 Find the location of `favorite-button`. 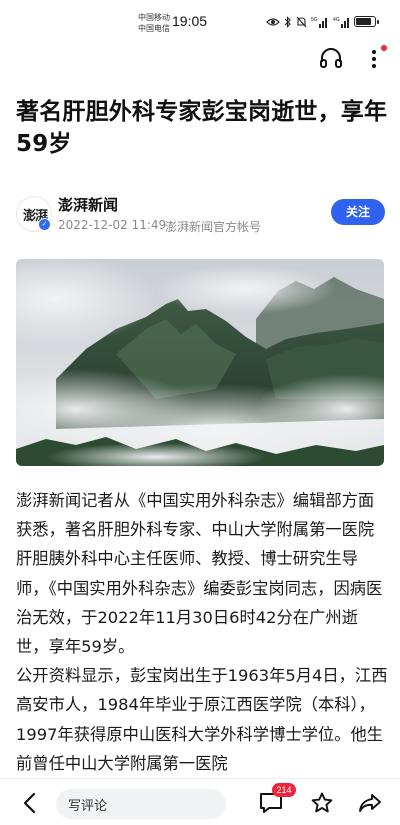

favorite-button is located at coordinates (322, 803).